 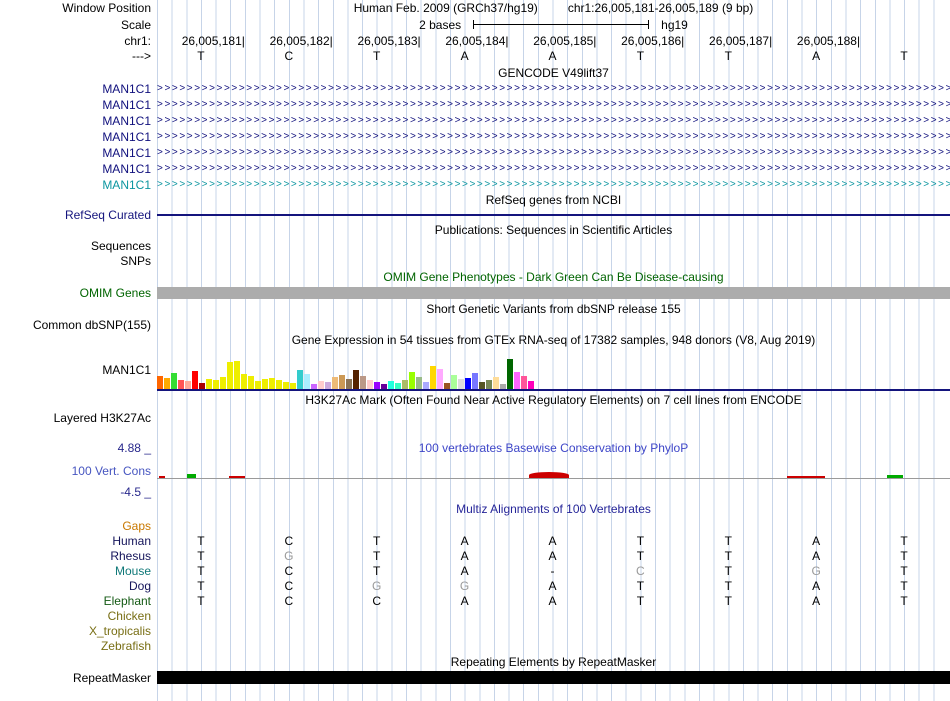 What do you see at coordinates (78, 601) in the screenshot?
I see `species-label: Elephant` at bounding box center [78, 601].